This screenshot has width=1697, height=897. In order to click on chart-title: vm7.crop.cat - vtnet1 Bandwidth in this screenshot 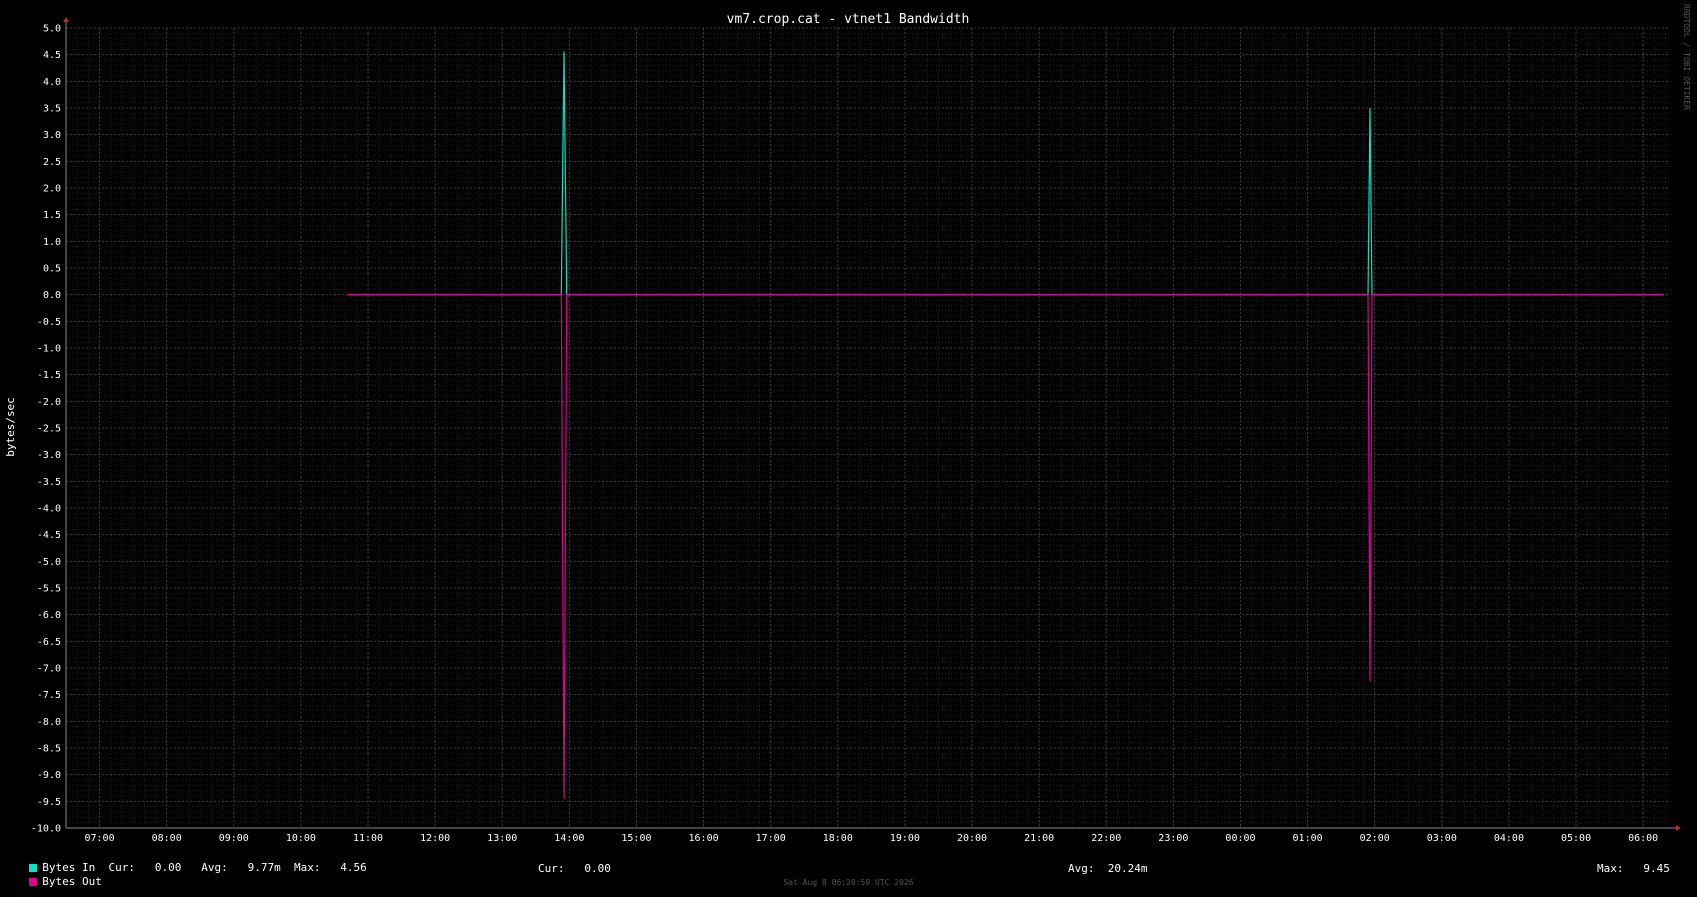, I will do `click(848, 19)`.